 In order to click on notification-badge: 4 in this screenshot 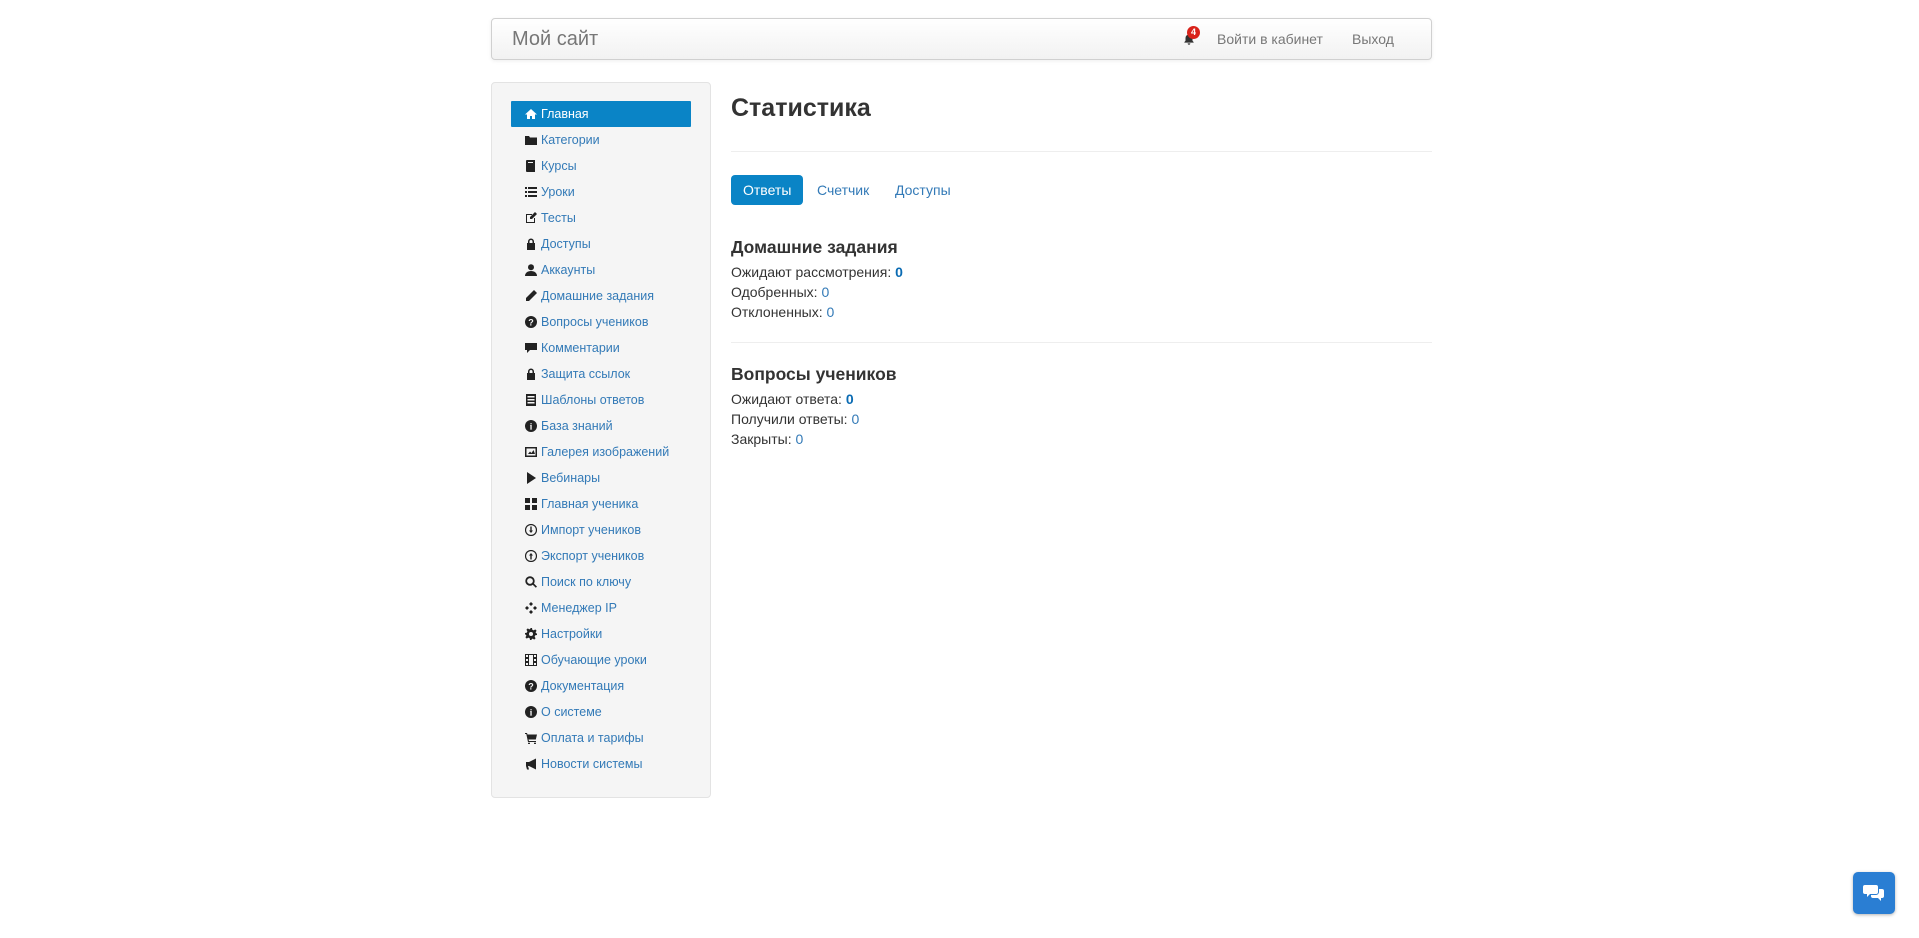, I will do `click(1193, 32)`.